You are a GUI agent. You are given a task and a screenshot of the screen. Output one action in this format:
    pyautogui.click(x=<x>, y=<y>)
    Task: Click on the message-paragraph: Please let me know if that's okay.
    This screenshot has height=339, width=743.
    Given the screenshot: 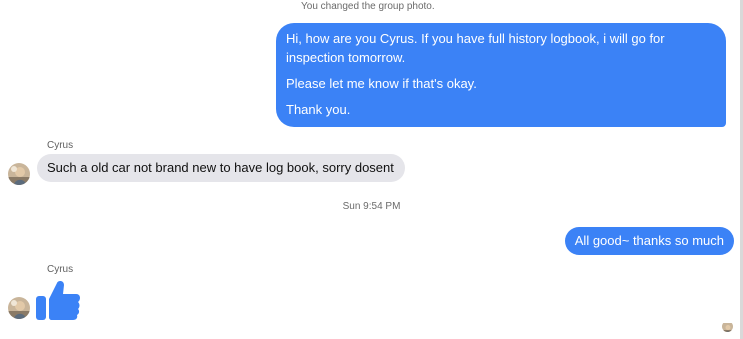 What is the action you would take?
    pyautogui.click(x=381, y=83)
    